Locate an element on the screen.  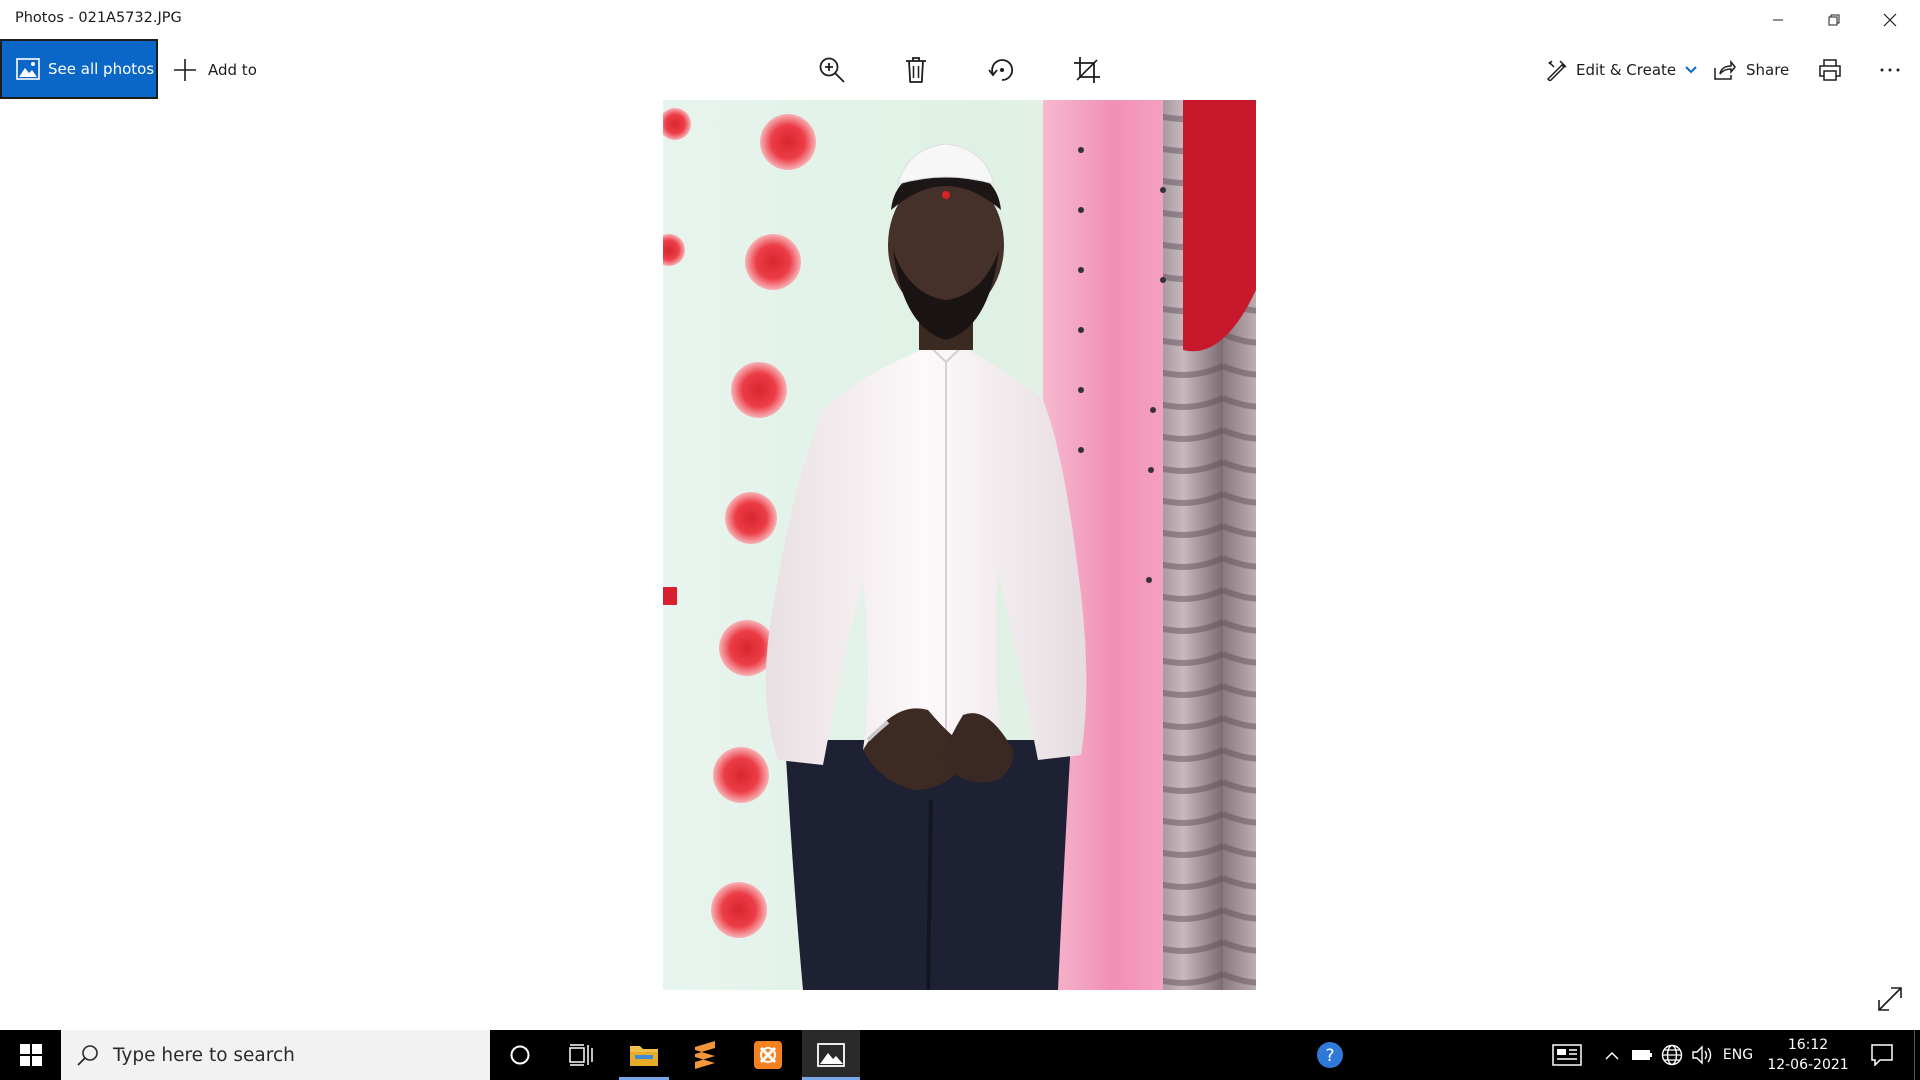
show-desktop-button is located at coordinates (1917, 1055).